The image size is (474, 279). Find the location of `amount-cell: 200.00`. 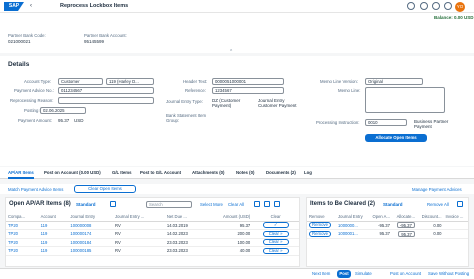

amount-cell: 200.00 is located at coordinates (228, 234).